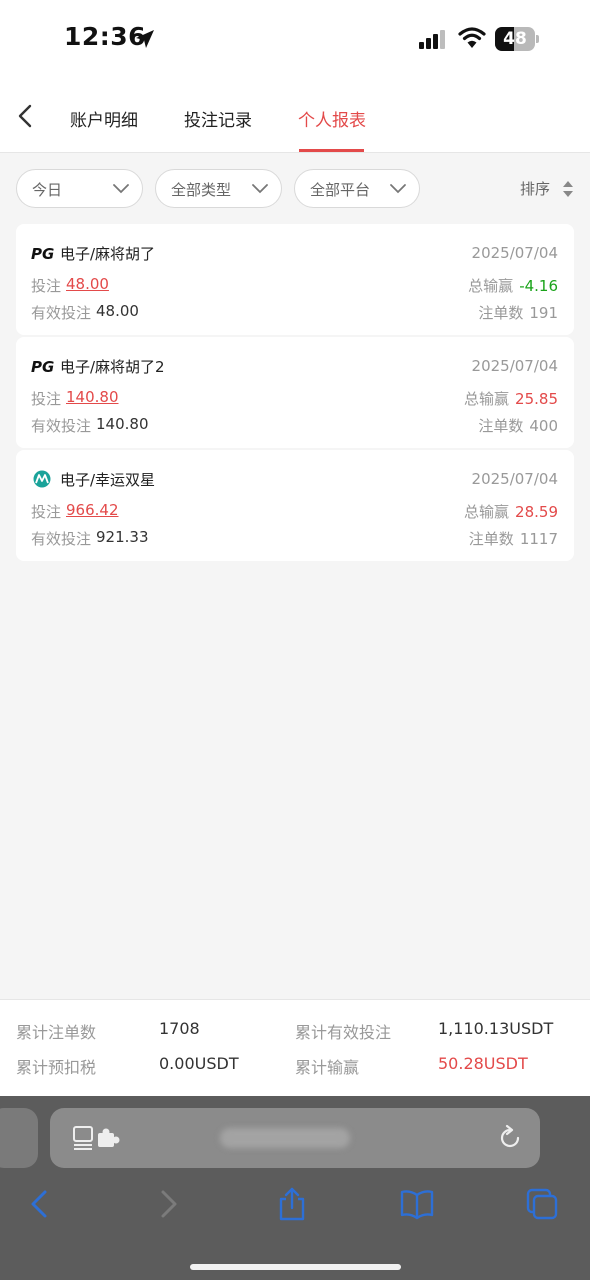 This screenshot has width=590, height=1280. What do you see at coordinates (292, 1204) in the screenshot?
I see `share-icon` at bounding box center [292, 1204].